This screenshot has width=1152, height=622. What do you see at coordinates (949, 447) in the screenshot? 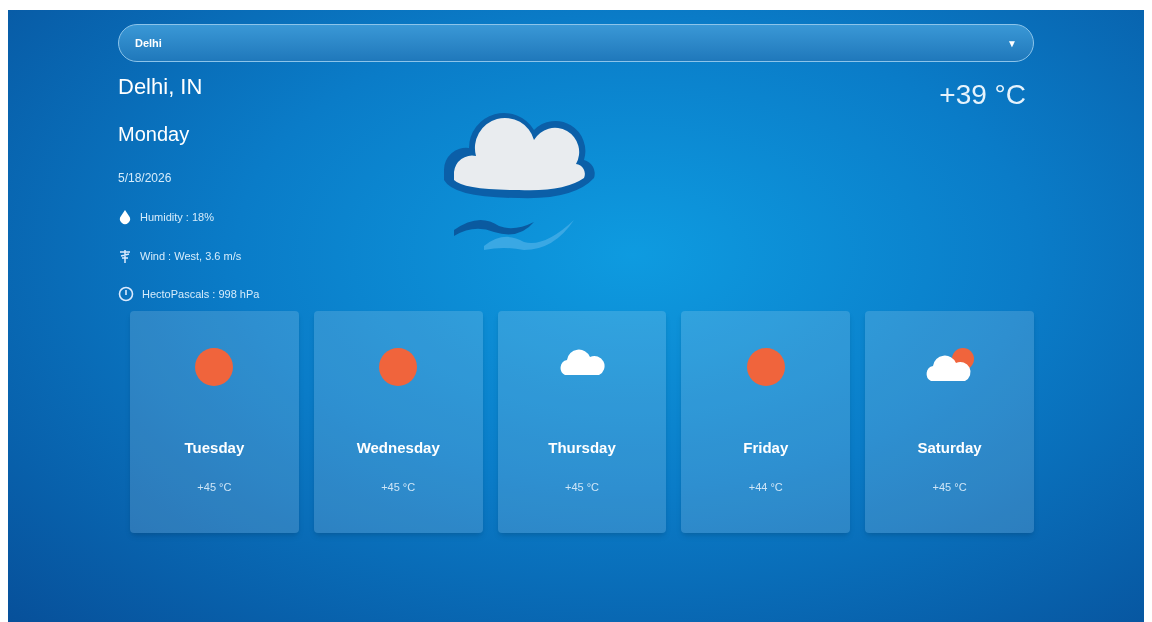
I see `forecast-day: Saturday` at bounding box center [949, 447].